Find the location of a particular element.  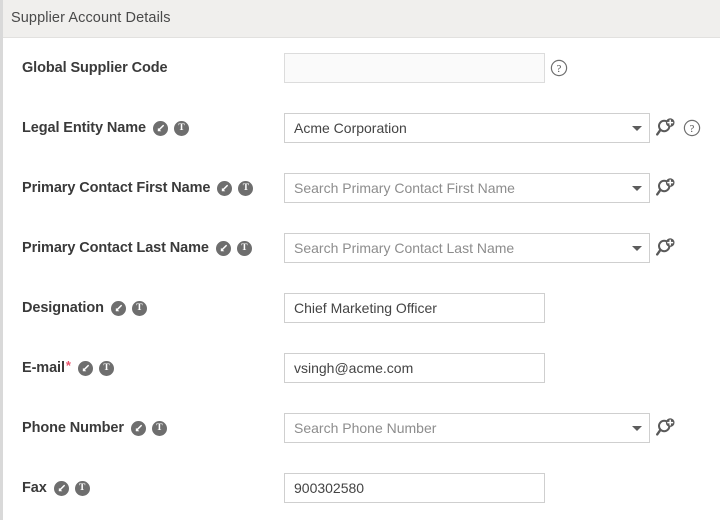

field-label: Global Supplier Code is located at coordinates (95, 68).